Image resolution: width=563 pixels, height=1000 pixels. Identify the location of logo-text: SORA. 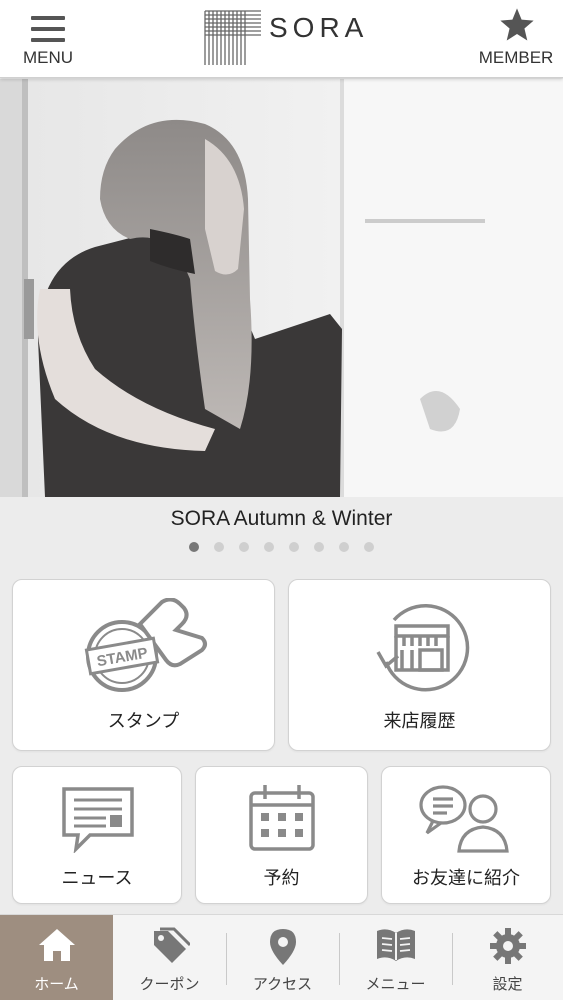
(319, 27).